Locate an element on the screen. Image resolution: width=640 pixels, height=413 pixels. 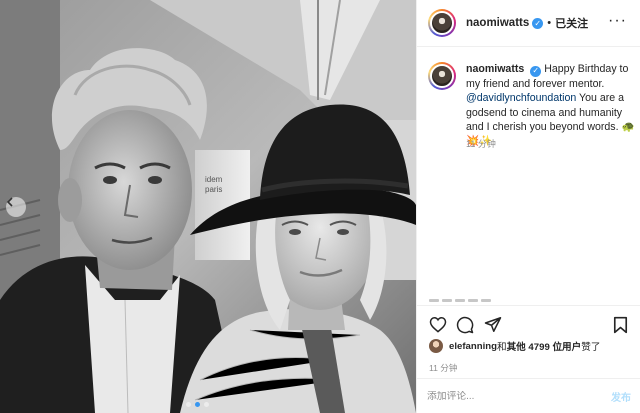
post-comment-button: 发布 is located at coordinates (621, 396).